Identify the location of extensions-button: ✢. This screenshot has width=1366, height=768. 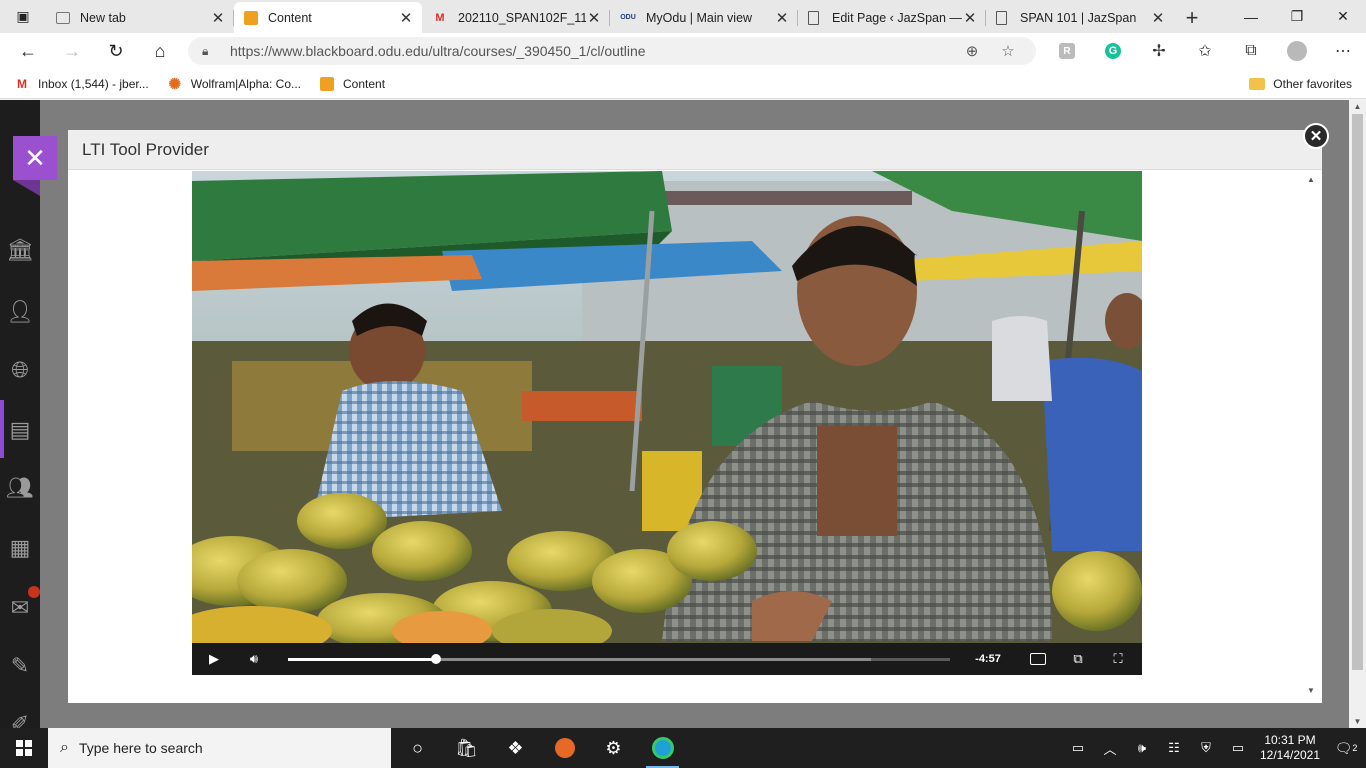
(1159, 51).